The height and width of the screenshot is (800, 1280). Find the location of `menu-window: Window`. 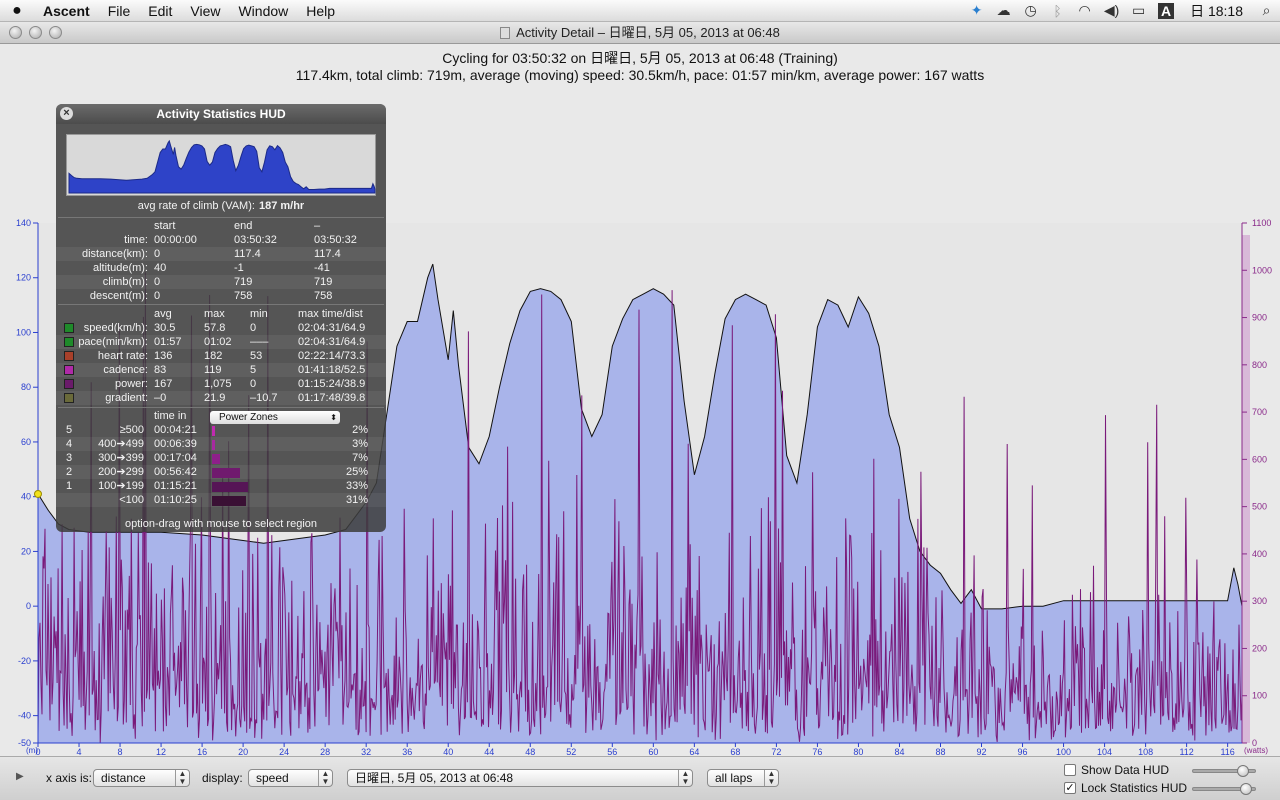

menu-window: Window is located at coordinates (263, 11).